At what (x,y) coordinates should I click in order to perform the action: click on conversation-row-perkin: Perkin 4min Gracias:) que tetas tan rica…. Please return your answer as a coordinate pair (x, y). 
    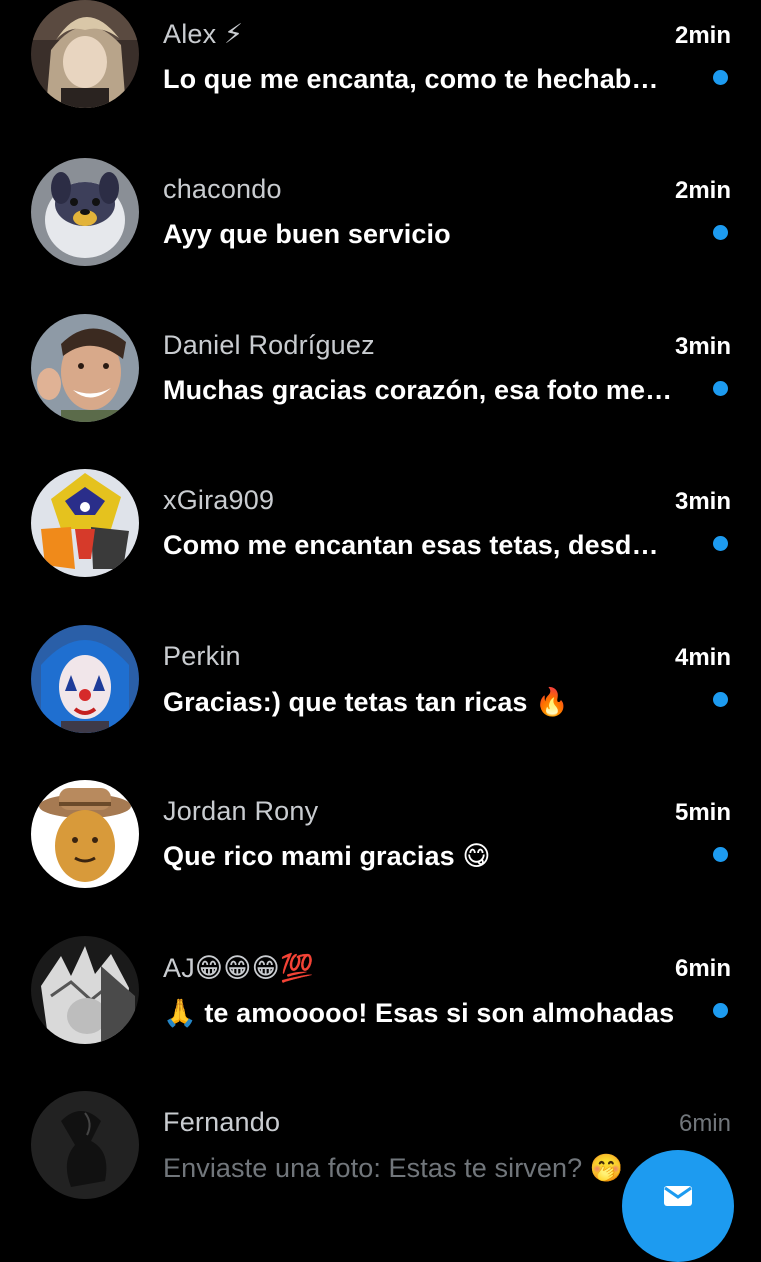
    Looking at the image, I should click on (380, 699).